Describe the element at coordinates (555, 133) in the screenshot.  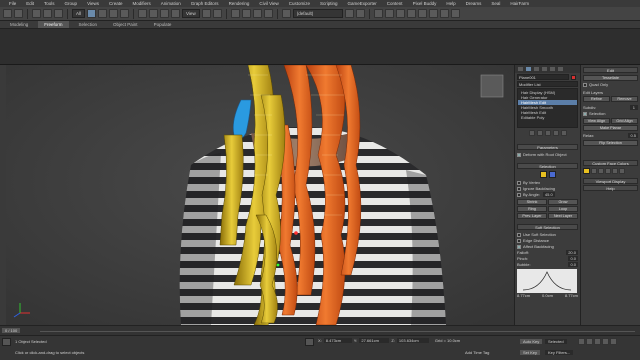
I see `remove-modifier-icon` at that location.